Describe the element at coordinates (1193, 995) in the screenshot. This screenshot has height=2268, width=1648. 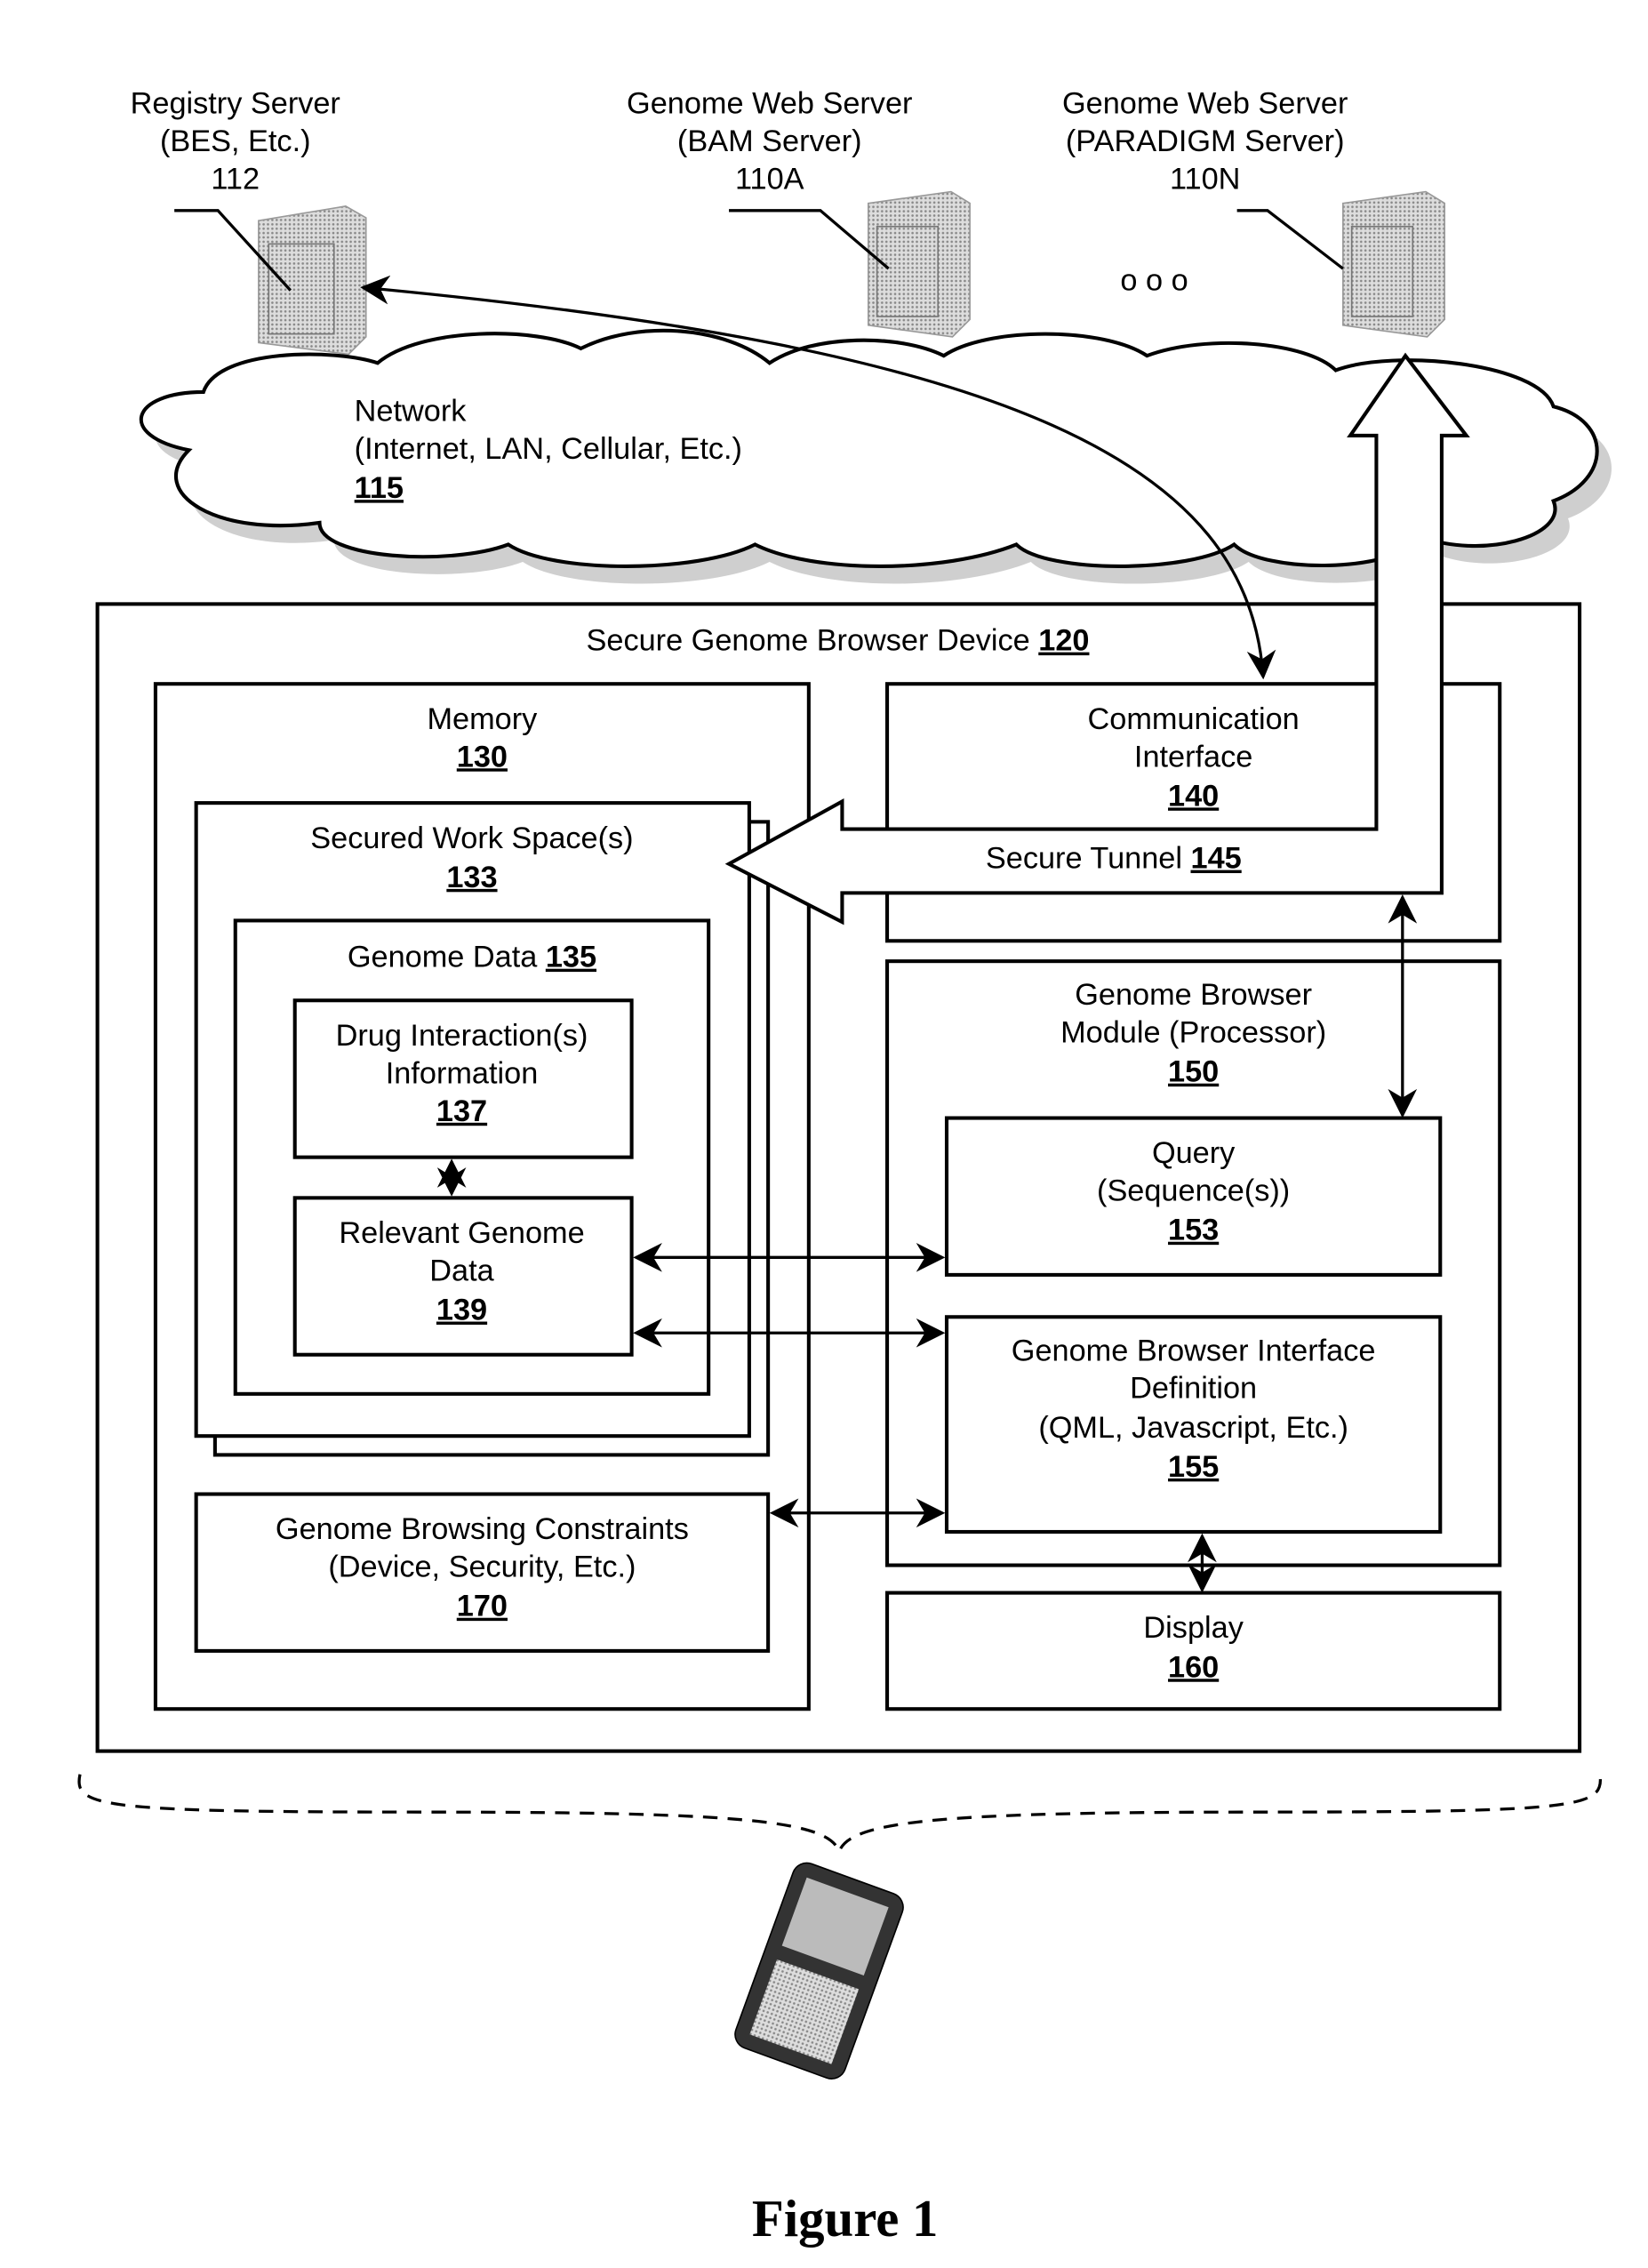
I see `module-label-1: Genome Browser` at that location.